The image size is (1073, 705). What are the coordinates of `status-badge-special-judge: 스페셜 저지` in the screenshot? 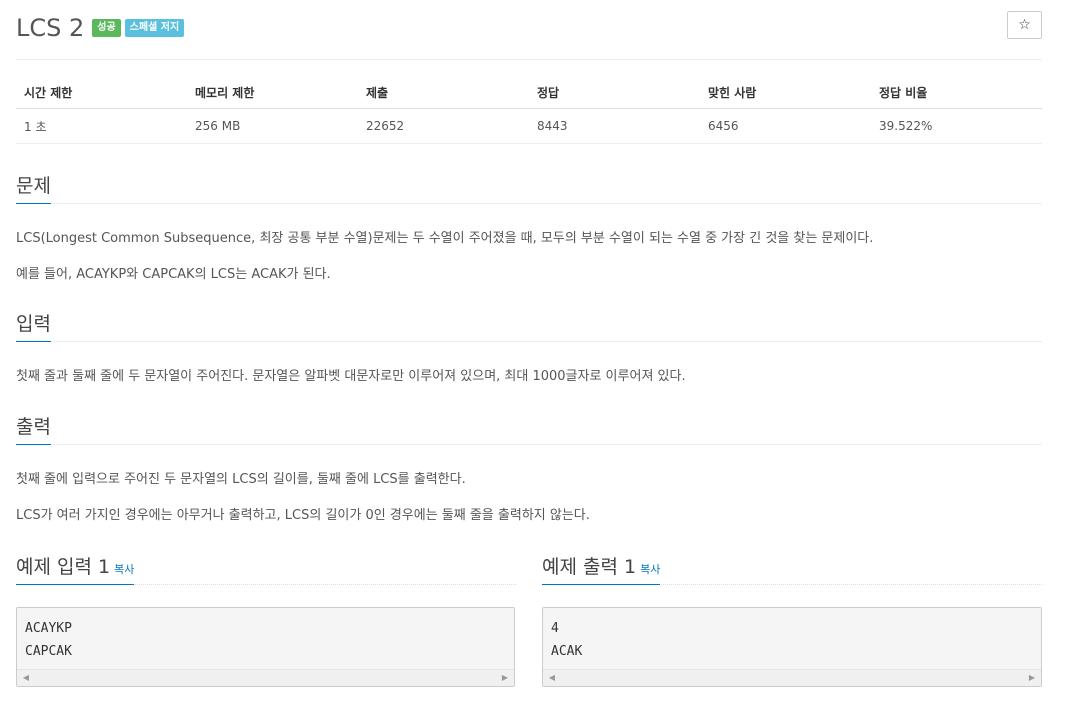 It's located at (154, 28).